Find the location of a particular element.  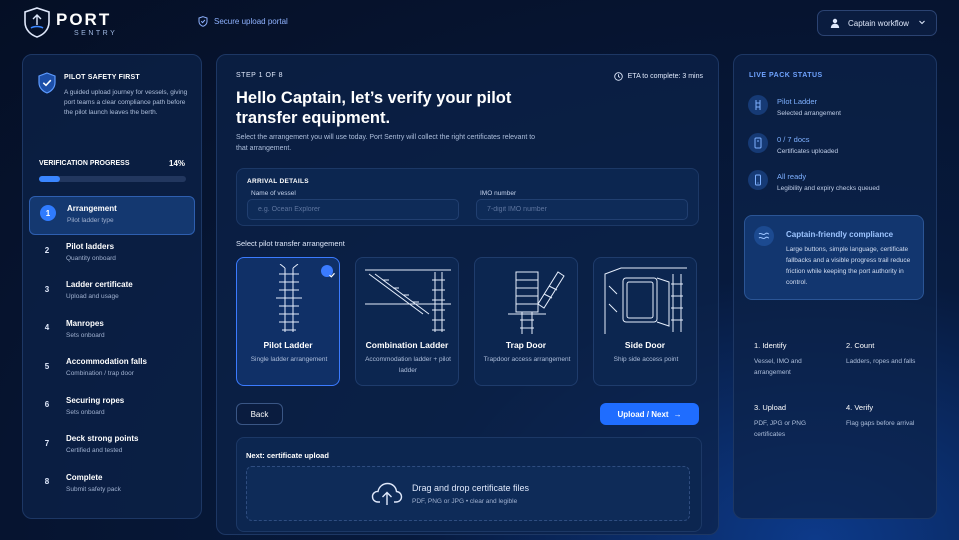

guide-description: PDF, JPG or PNG certificates is located at coordinates (780, 429).